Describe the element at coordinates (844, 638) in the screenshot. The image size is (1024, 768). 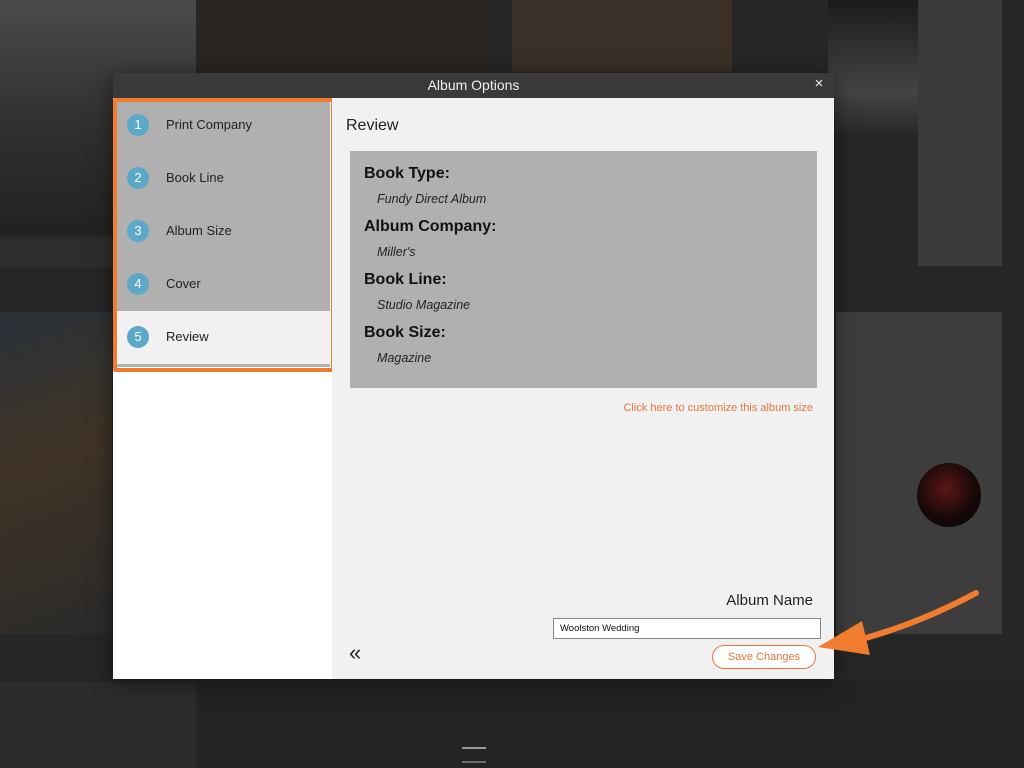
I see `annotation-arrow-head` at that location.